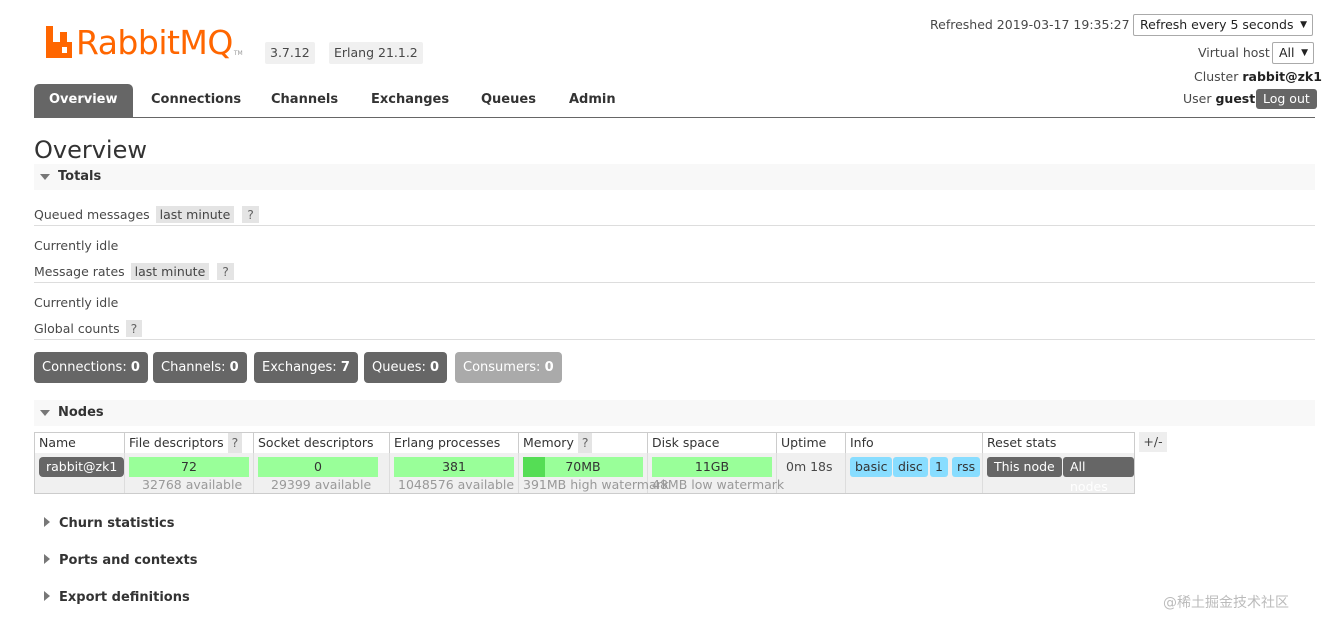 This screenshot has width=1343, height=630. I want to click on column-header-label: Socket descriptors, so click(316, 442).